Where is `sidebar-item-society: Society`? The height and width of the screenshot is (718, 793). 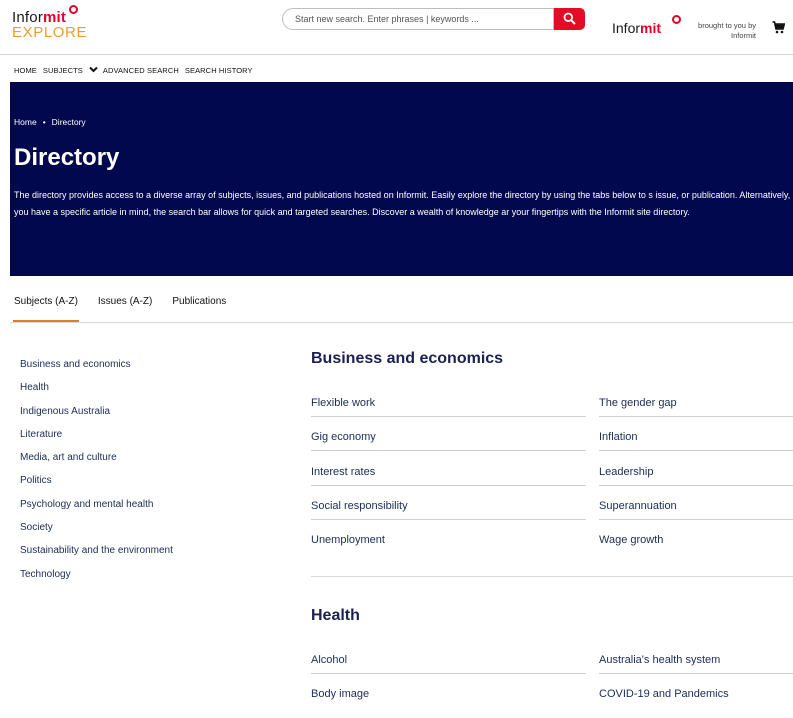 sidebar-item-society: Society is located at coordinates (96, 532).